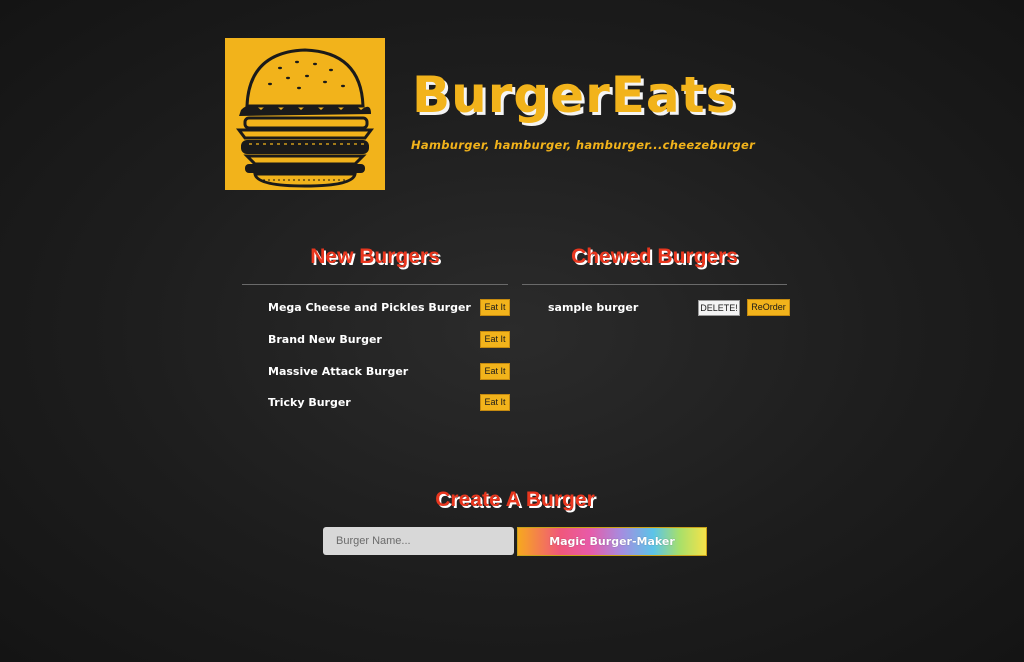  I want to click on new-burger-item: Mega Cheese and Pickles Burger Eat It, so click(389, 310).